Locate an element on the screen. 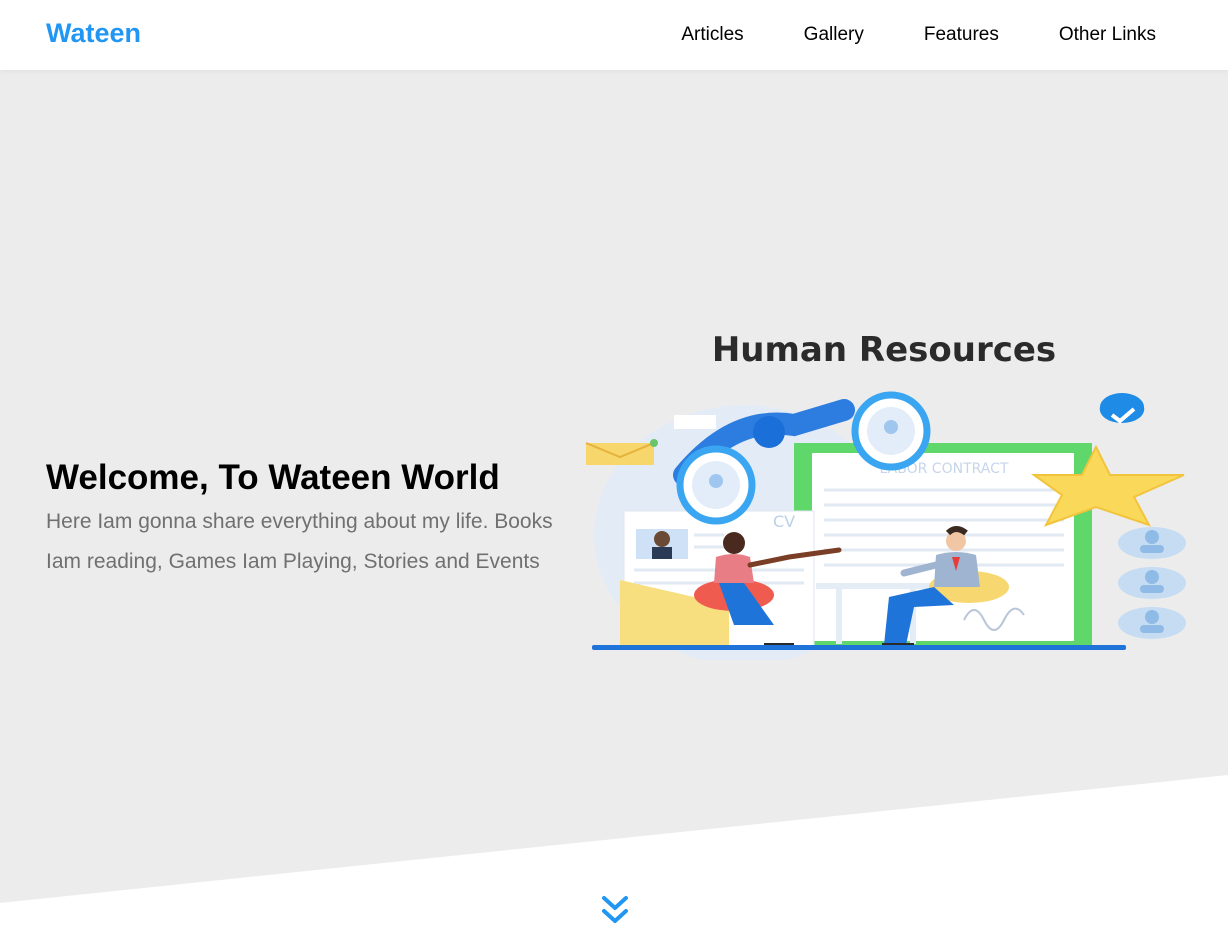 The width and height of the screenshot is (1228, 943). logo: Wateen is located at coordinates (93, 33).